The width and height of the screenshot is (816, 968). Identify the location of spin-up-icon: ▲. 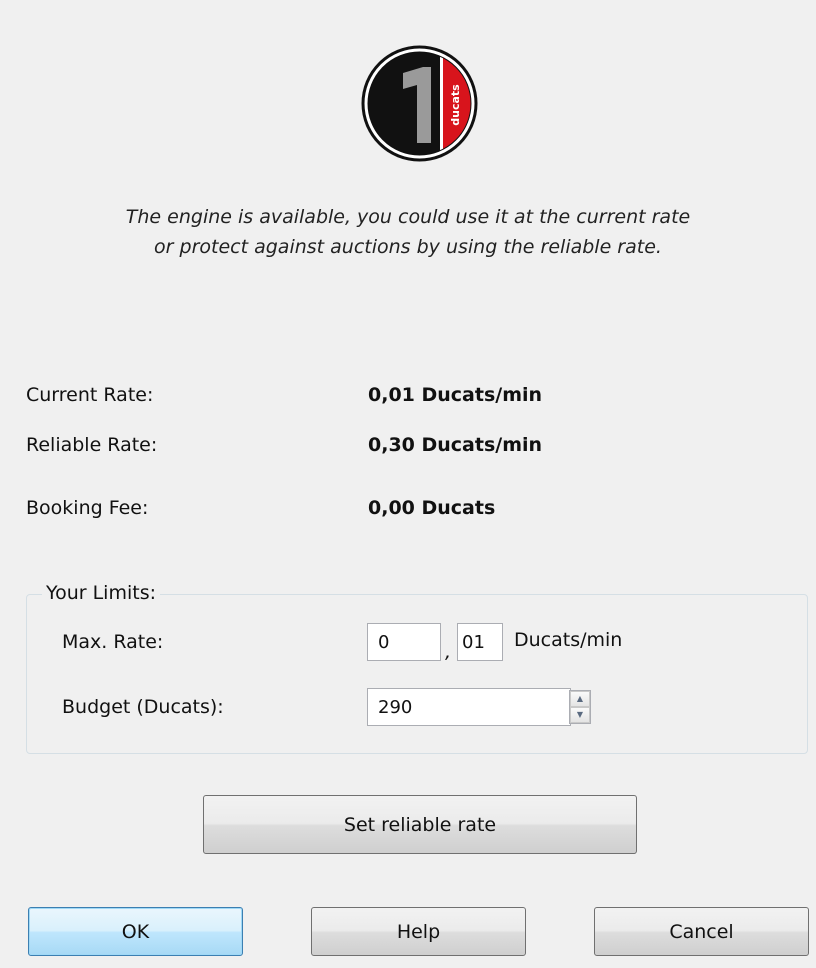
(580, 699).